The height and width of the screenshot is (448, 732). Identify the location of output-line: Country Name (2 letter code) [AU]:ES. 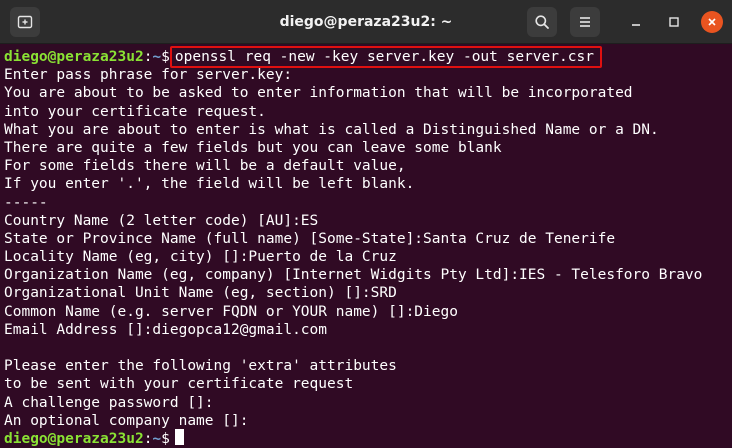
(161, 220).